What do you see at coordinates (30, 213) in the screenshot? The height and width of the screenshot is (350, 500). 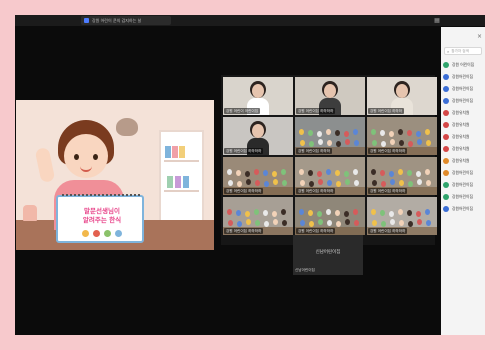 I see `lamp-illustration` at bounding box center [30, 213].